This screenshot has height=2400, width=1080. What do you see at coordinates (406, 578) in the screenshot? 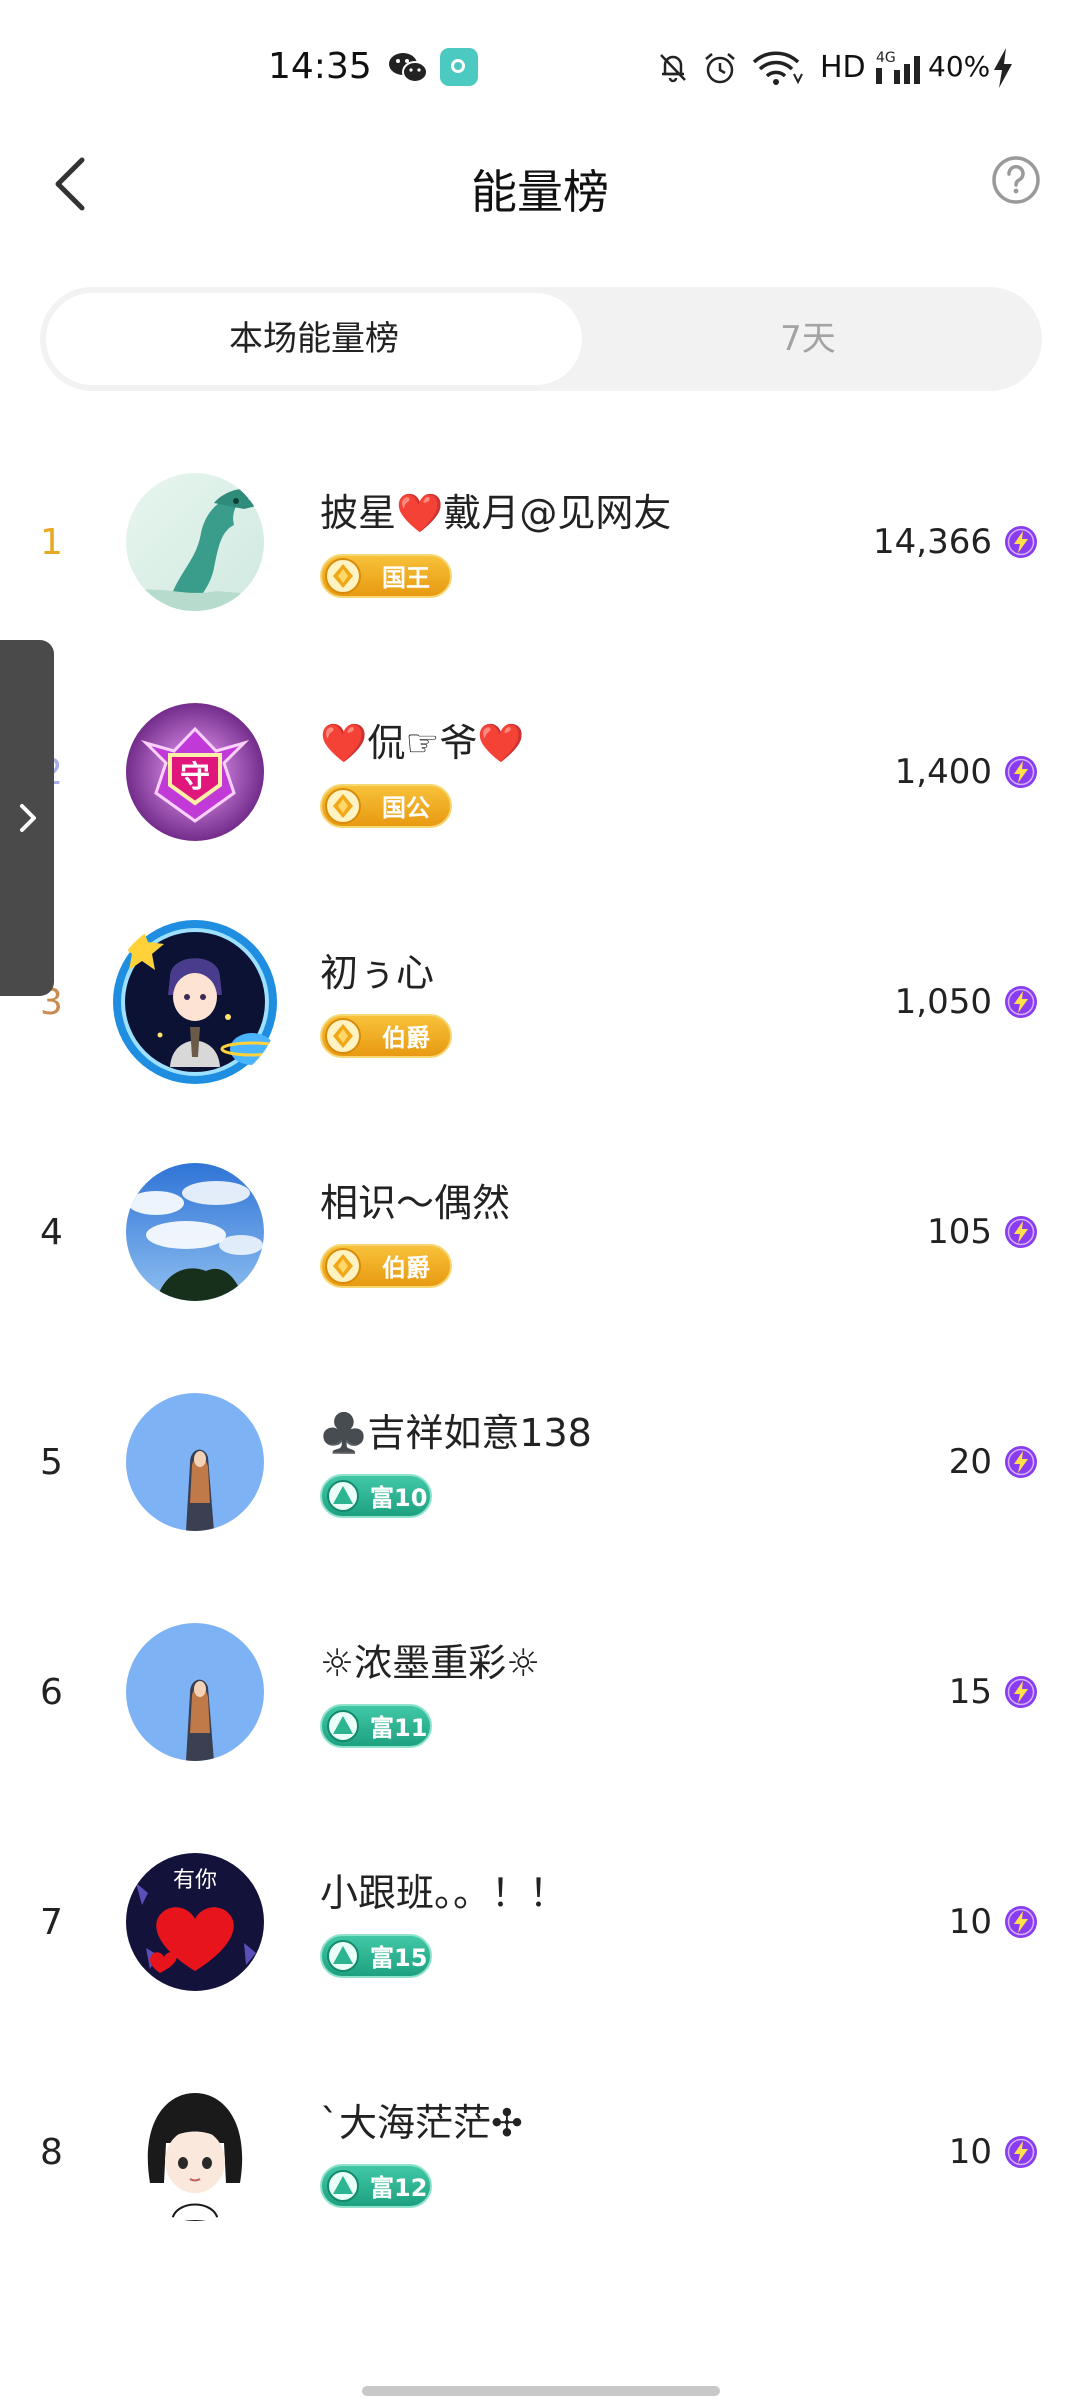
I see `badge-label: 国王` at bounding box center [406, 578].